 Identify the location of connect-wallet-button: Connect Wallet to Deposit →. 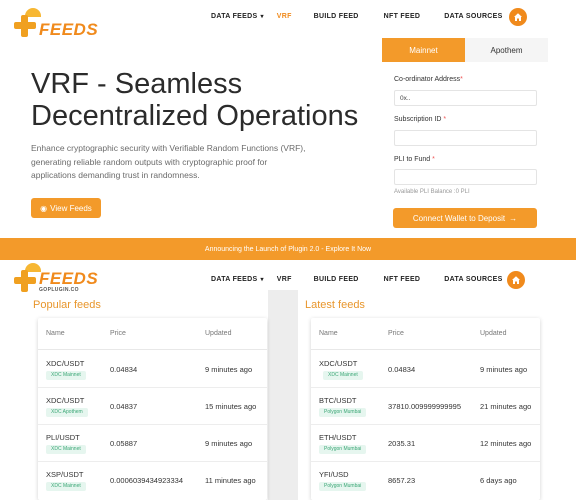
(465, 218).